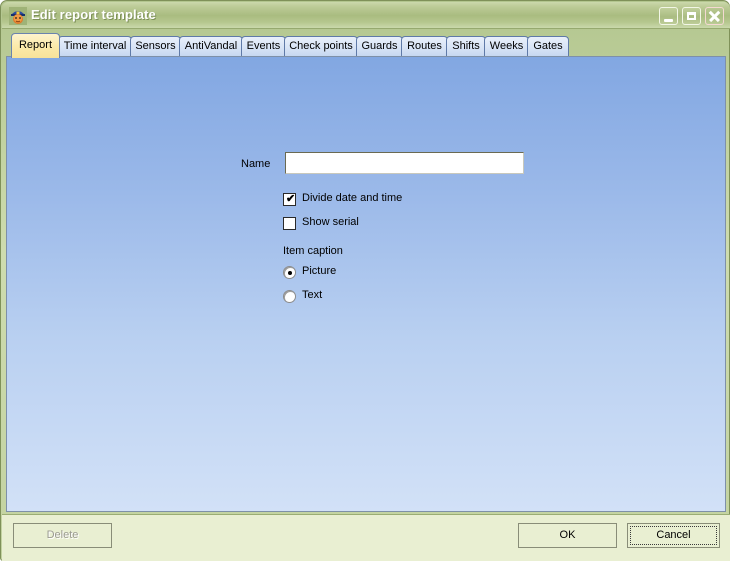  I want to click on name-input, so click(404, 163).